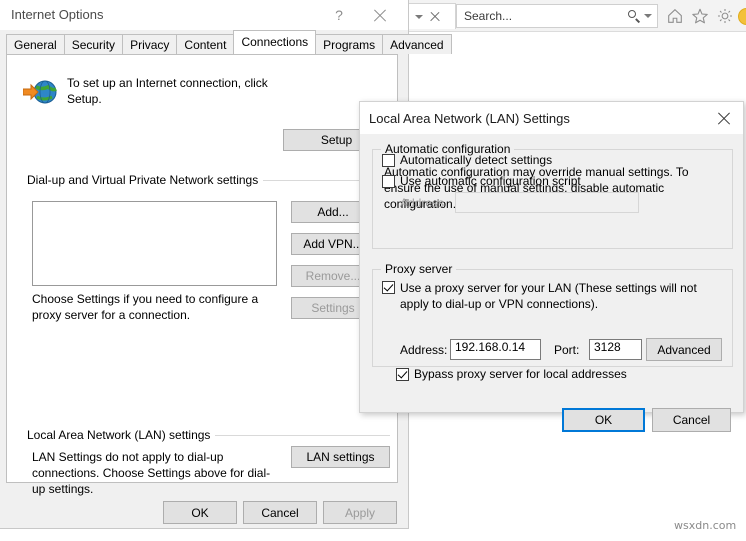  What do you see at coordinates (121, 435) in the screenshot?
I see `lan-group-legend: Local Area Network (LAN) settings` at bounding box center [121, 435].